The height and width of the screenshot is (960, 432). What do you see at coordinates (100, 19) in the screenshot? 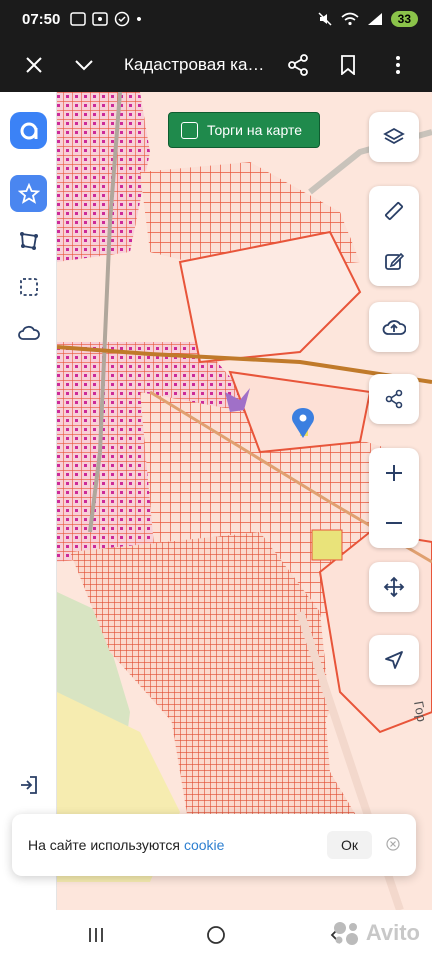
I see `gallery-icon` at bounding box center [100, 19].